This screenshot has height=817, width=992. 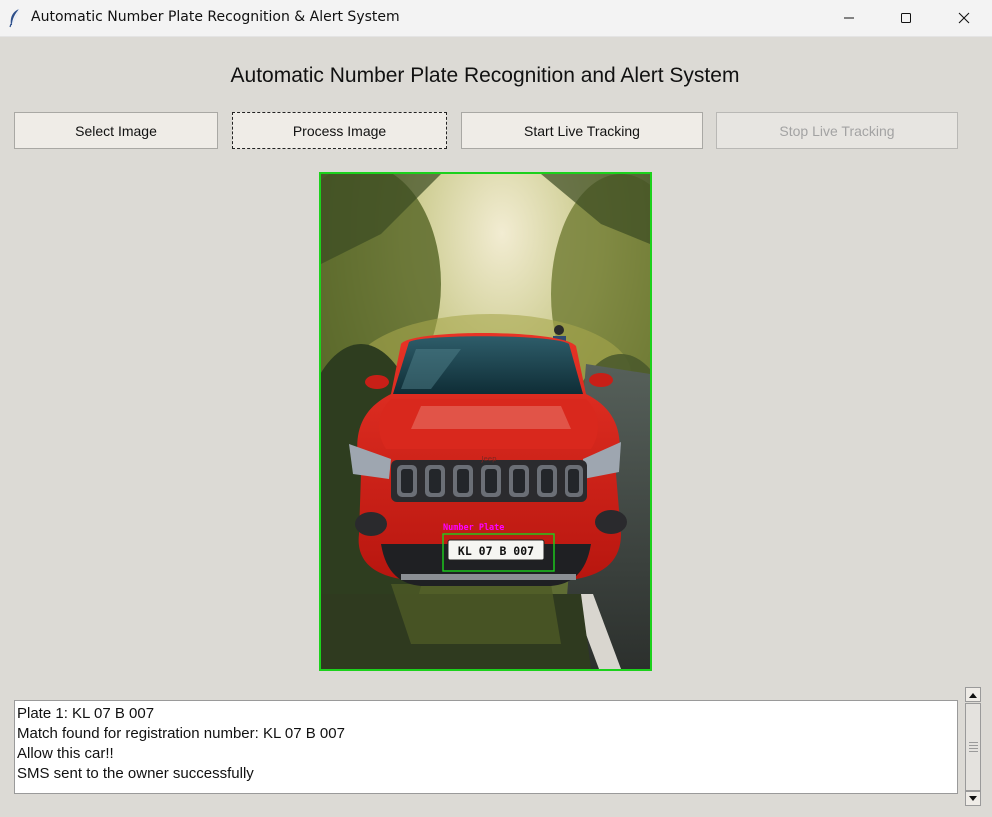 I want to click on scroll-thumb, so click(x=973, y=747).